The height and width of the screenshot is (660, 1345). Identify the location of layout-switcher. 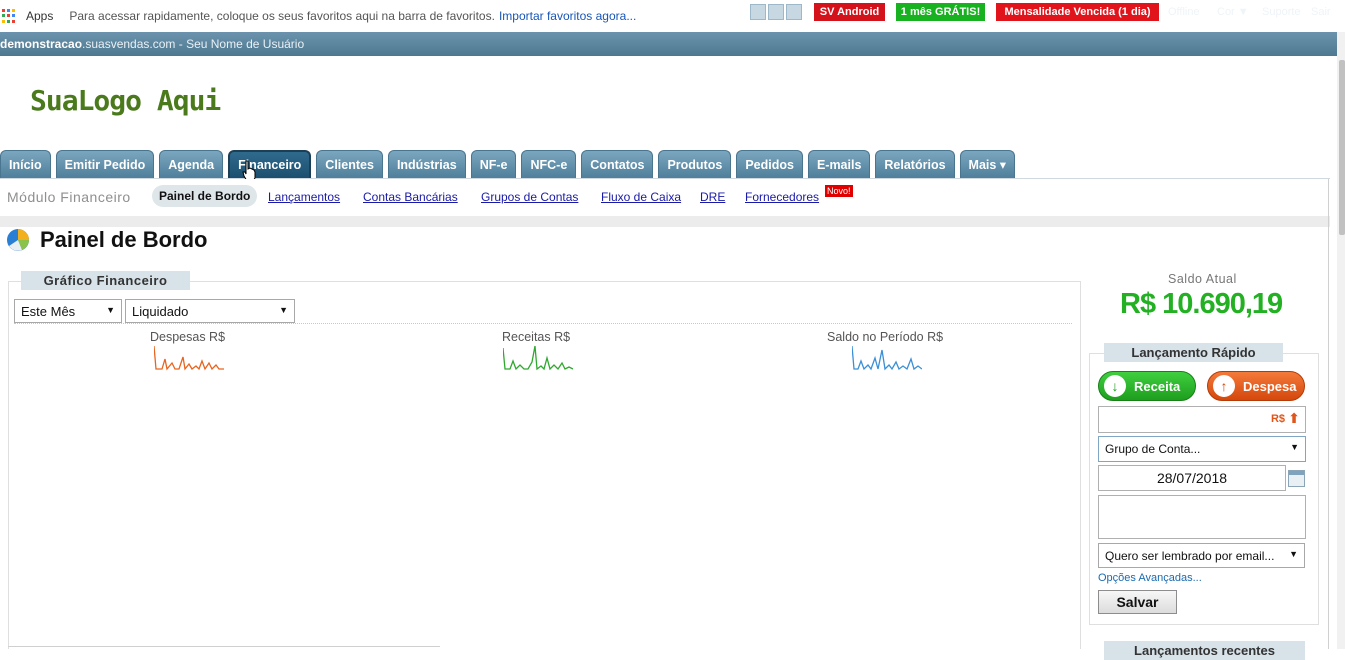
(776, 12).